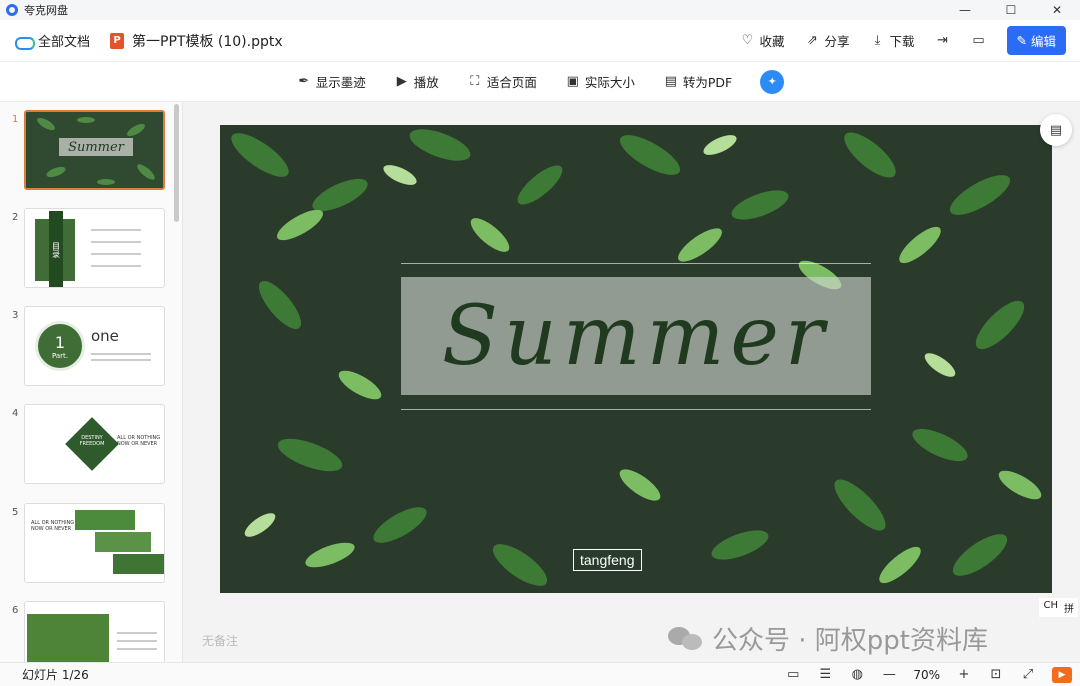  What do you see at coordinates (1057, 10) in the screenshot?
I see `close-button: ✕` at bounding box center [1057, 10].